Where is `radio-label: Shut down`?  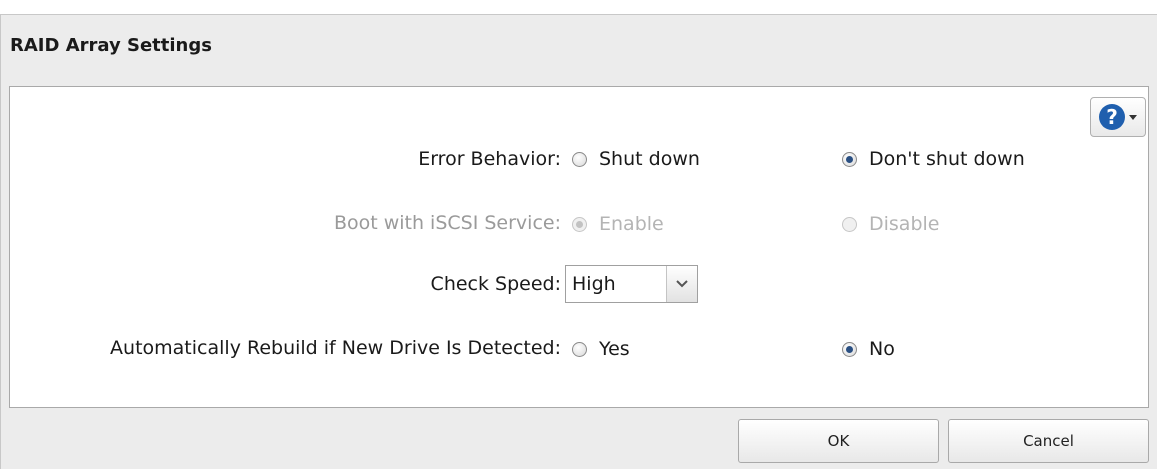 radio-label: Shut down is located at coordinates (649, 159).